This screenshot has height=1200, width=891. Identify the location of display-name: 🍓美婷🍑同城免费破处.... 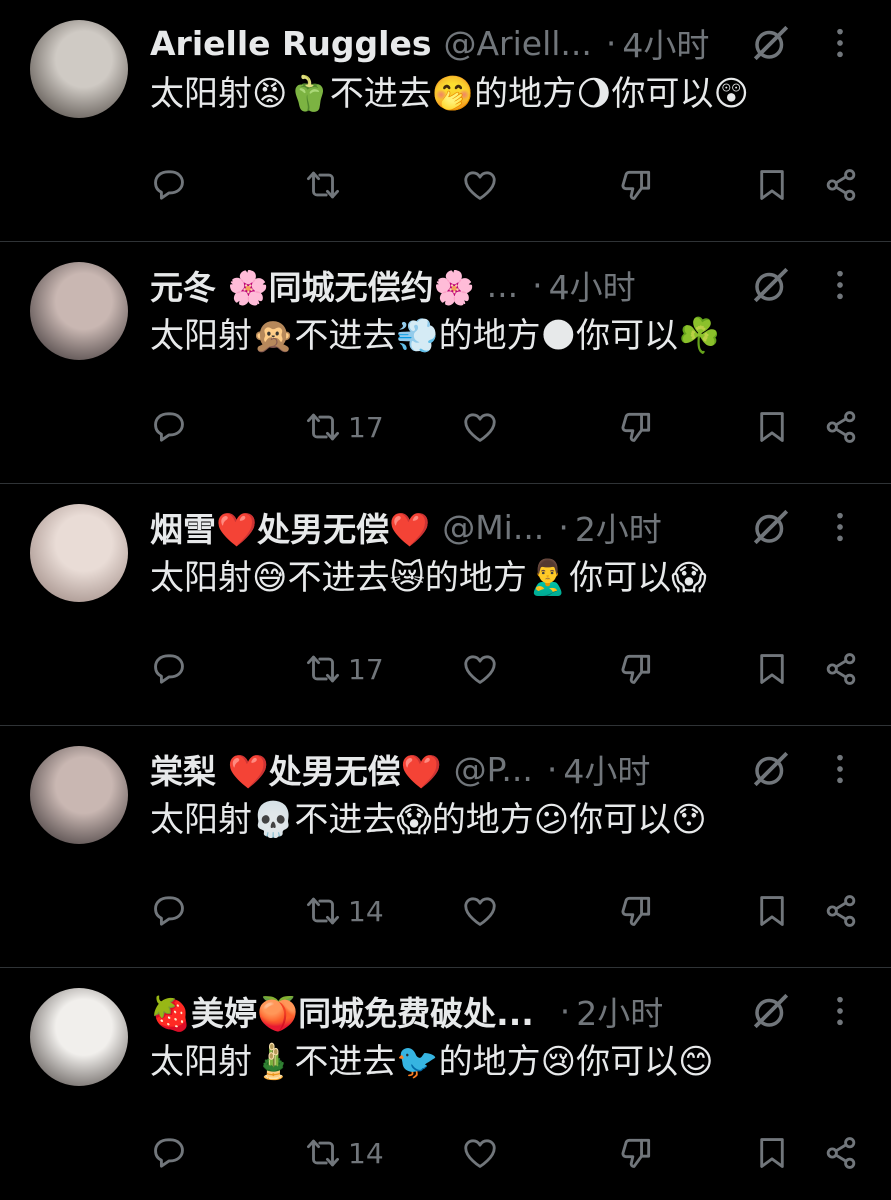
(342, 1011).